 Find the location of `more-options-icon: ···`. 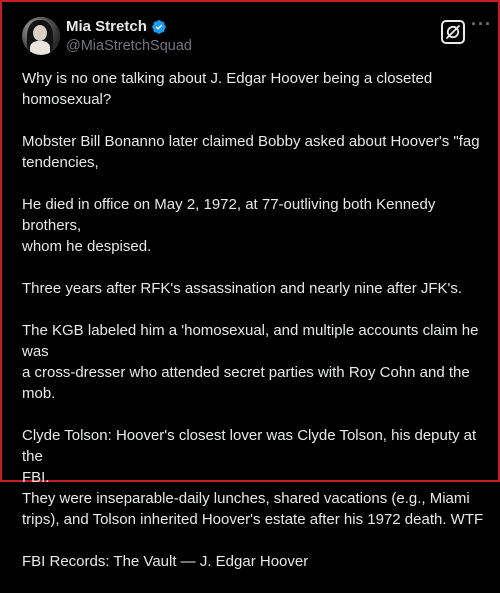

more-options-icon: ··· is located at coordinates (481, 24).